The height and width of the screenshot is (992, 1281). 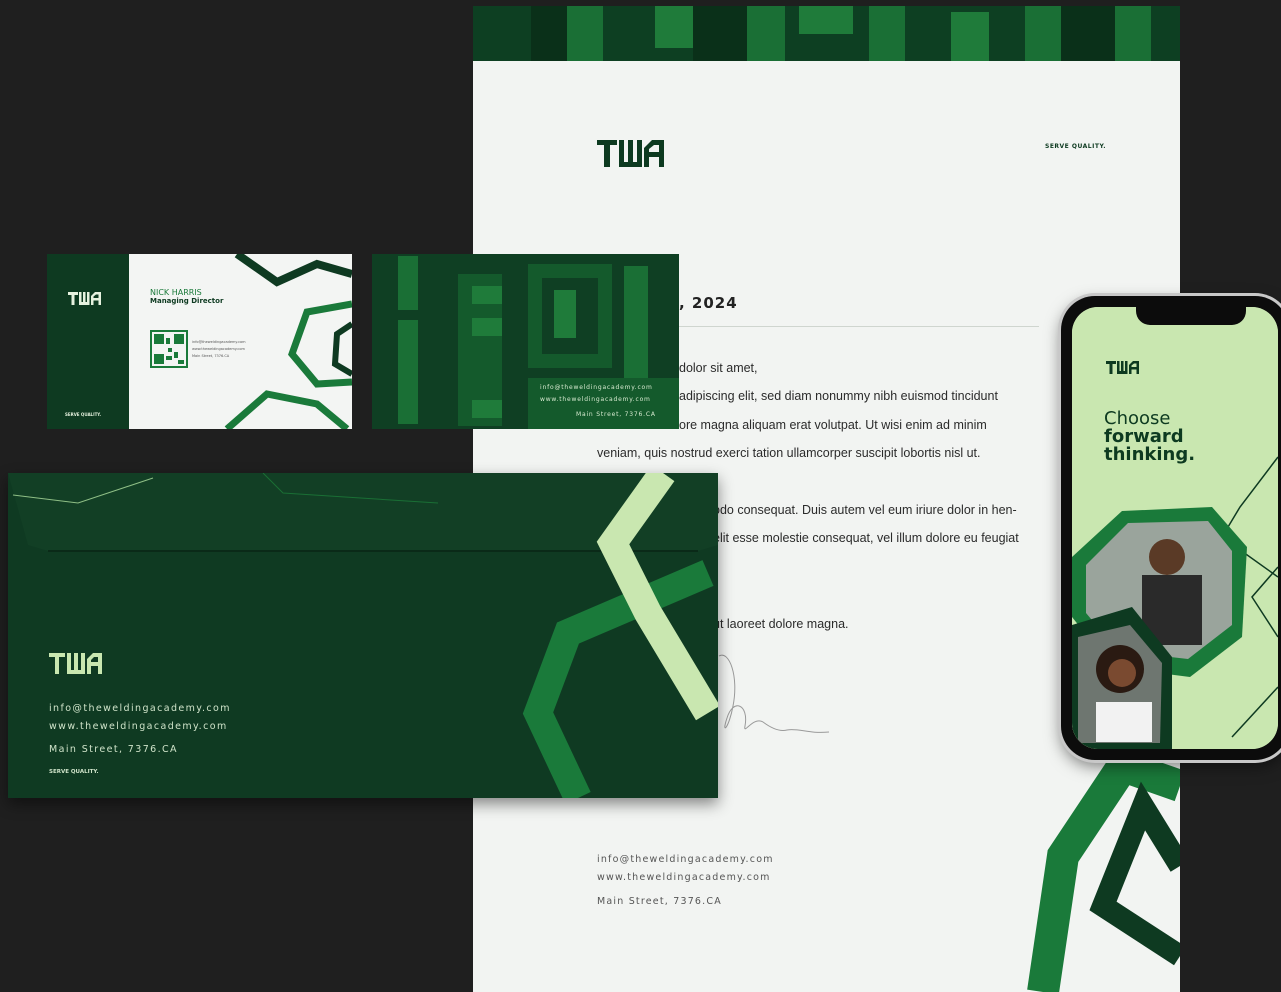 I want to click on body-line: dolor sit amet,, so click(x=718, y=368).